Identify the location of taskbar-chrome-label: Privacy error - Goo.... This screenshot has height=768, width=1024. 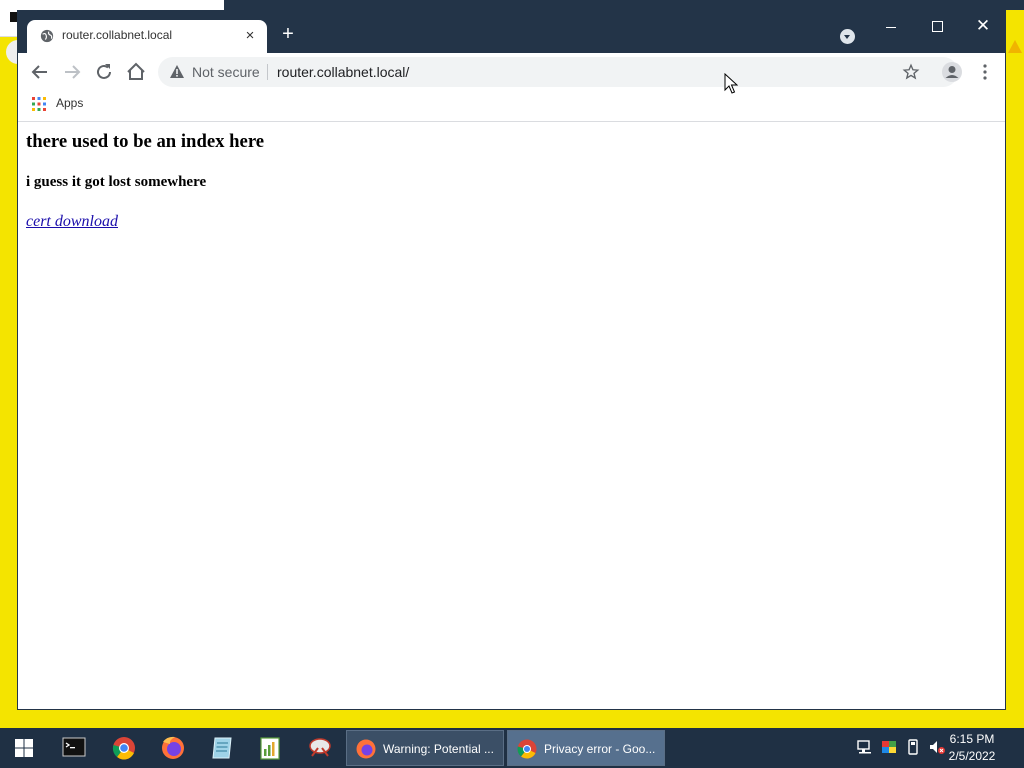
(600, 749).